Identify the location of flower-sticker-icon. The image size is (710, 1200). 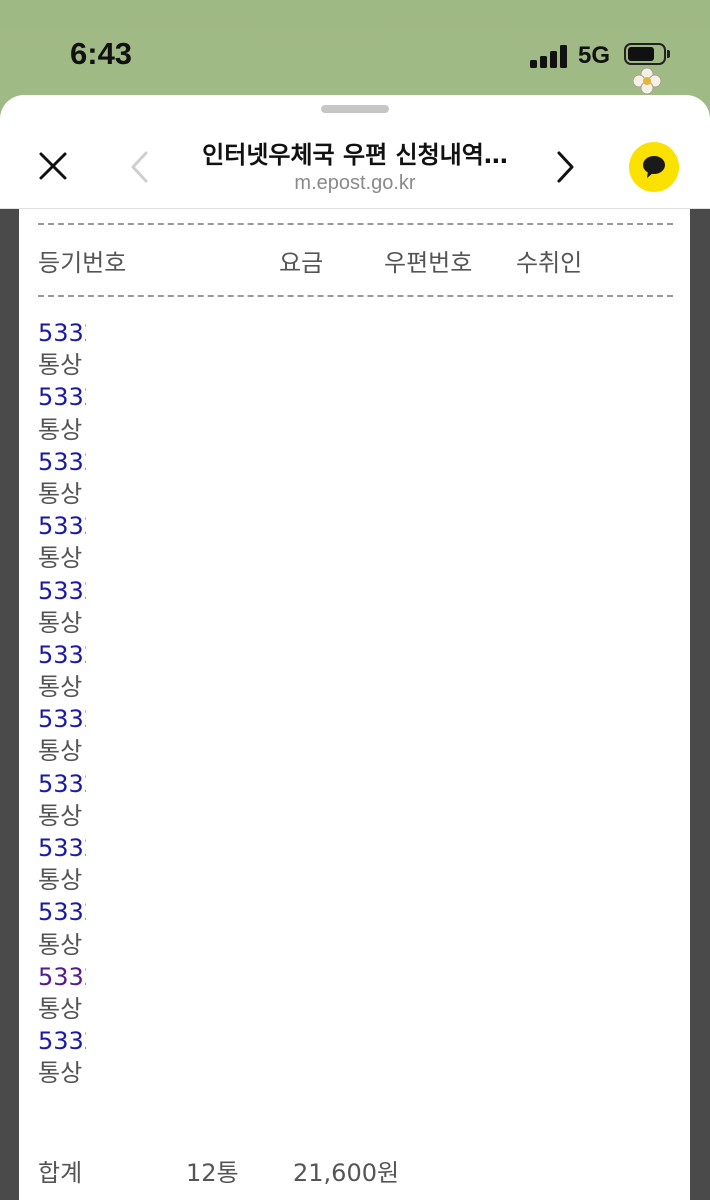
(647, 81).